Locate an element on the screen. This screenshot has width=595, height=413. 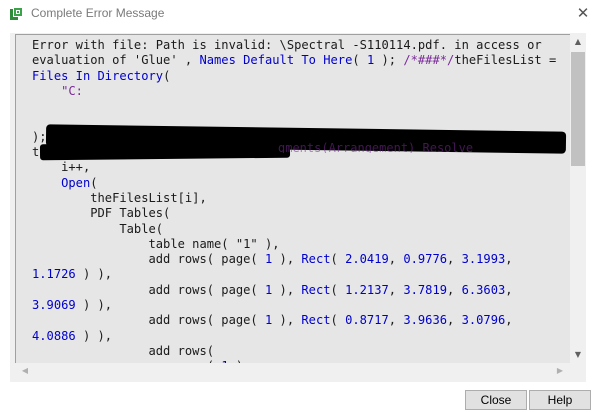
redaction-bar is located at coordinates (165, 151).